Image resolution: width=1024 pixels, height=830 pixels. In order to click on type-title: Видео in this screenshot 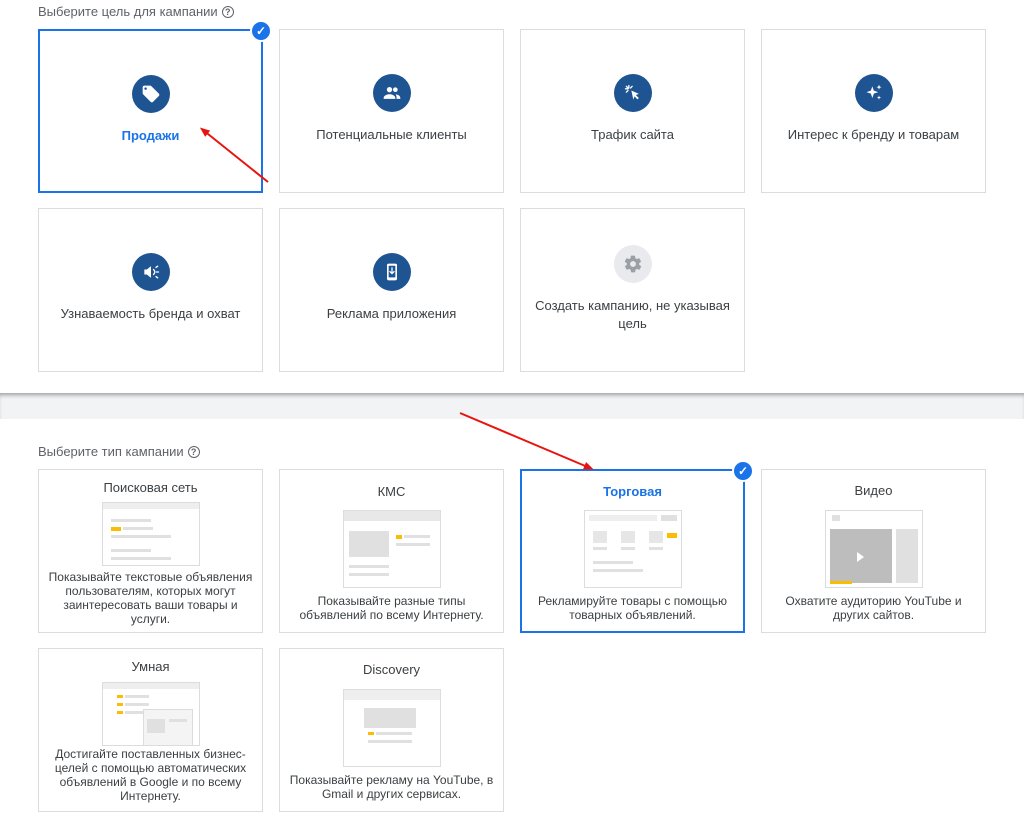, I will do `click(873, 490)`.